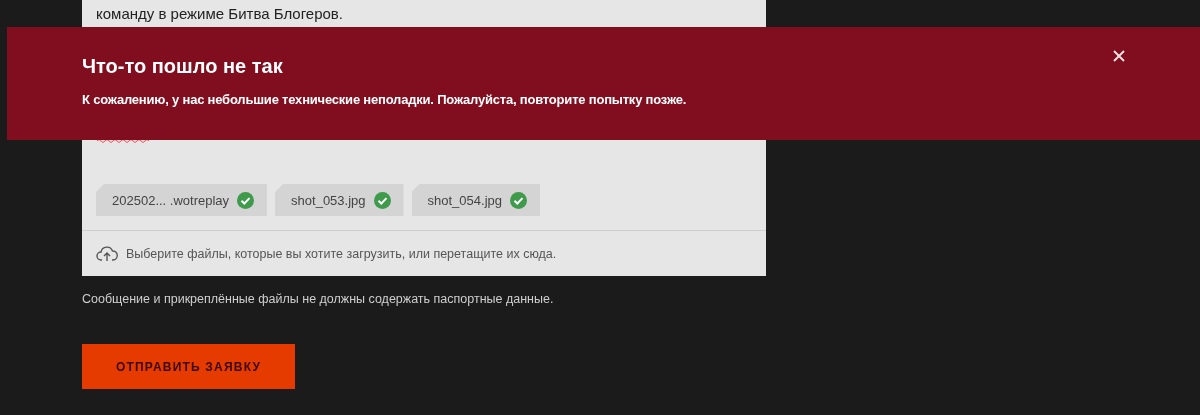  I want to click on upload-dropzone: Выберите файлы, которые вы хотите загрузить, или перетащите их сюда., so click(424, 253).